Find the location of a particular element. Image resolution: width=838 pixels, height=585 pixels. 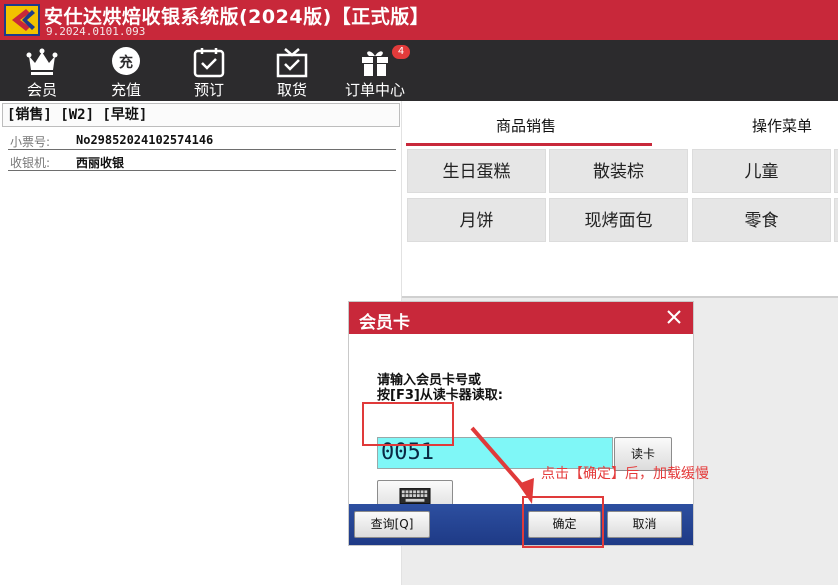

category-grid: 生日蛋糕 散装棕 儿童 月饼 现烤面包 零食 is located at coordinates (620, 222).